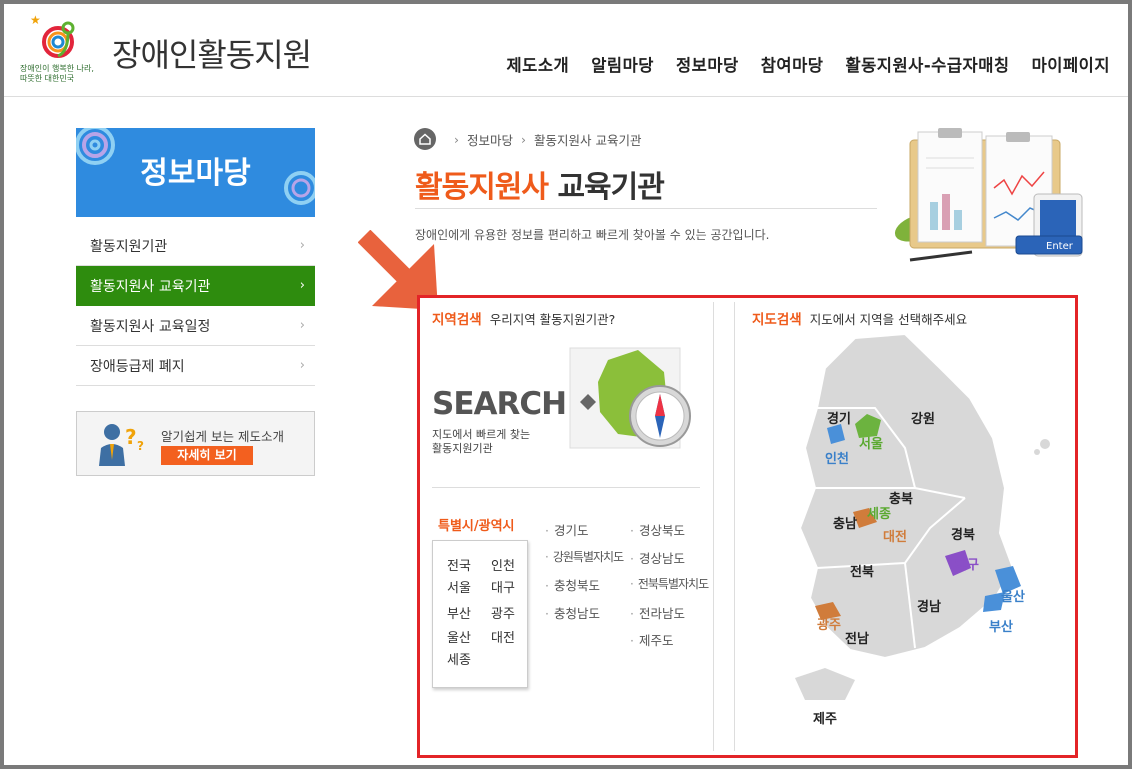 The height and width of the screenshot is (769, 1132). What do you see at coordinates (195, 246) in the screenshot?
I see `sidebar-item-support-agency: 활동지원기관 ›` at bounding box center [195, 246].